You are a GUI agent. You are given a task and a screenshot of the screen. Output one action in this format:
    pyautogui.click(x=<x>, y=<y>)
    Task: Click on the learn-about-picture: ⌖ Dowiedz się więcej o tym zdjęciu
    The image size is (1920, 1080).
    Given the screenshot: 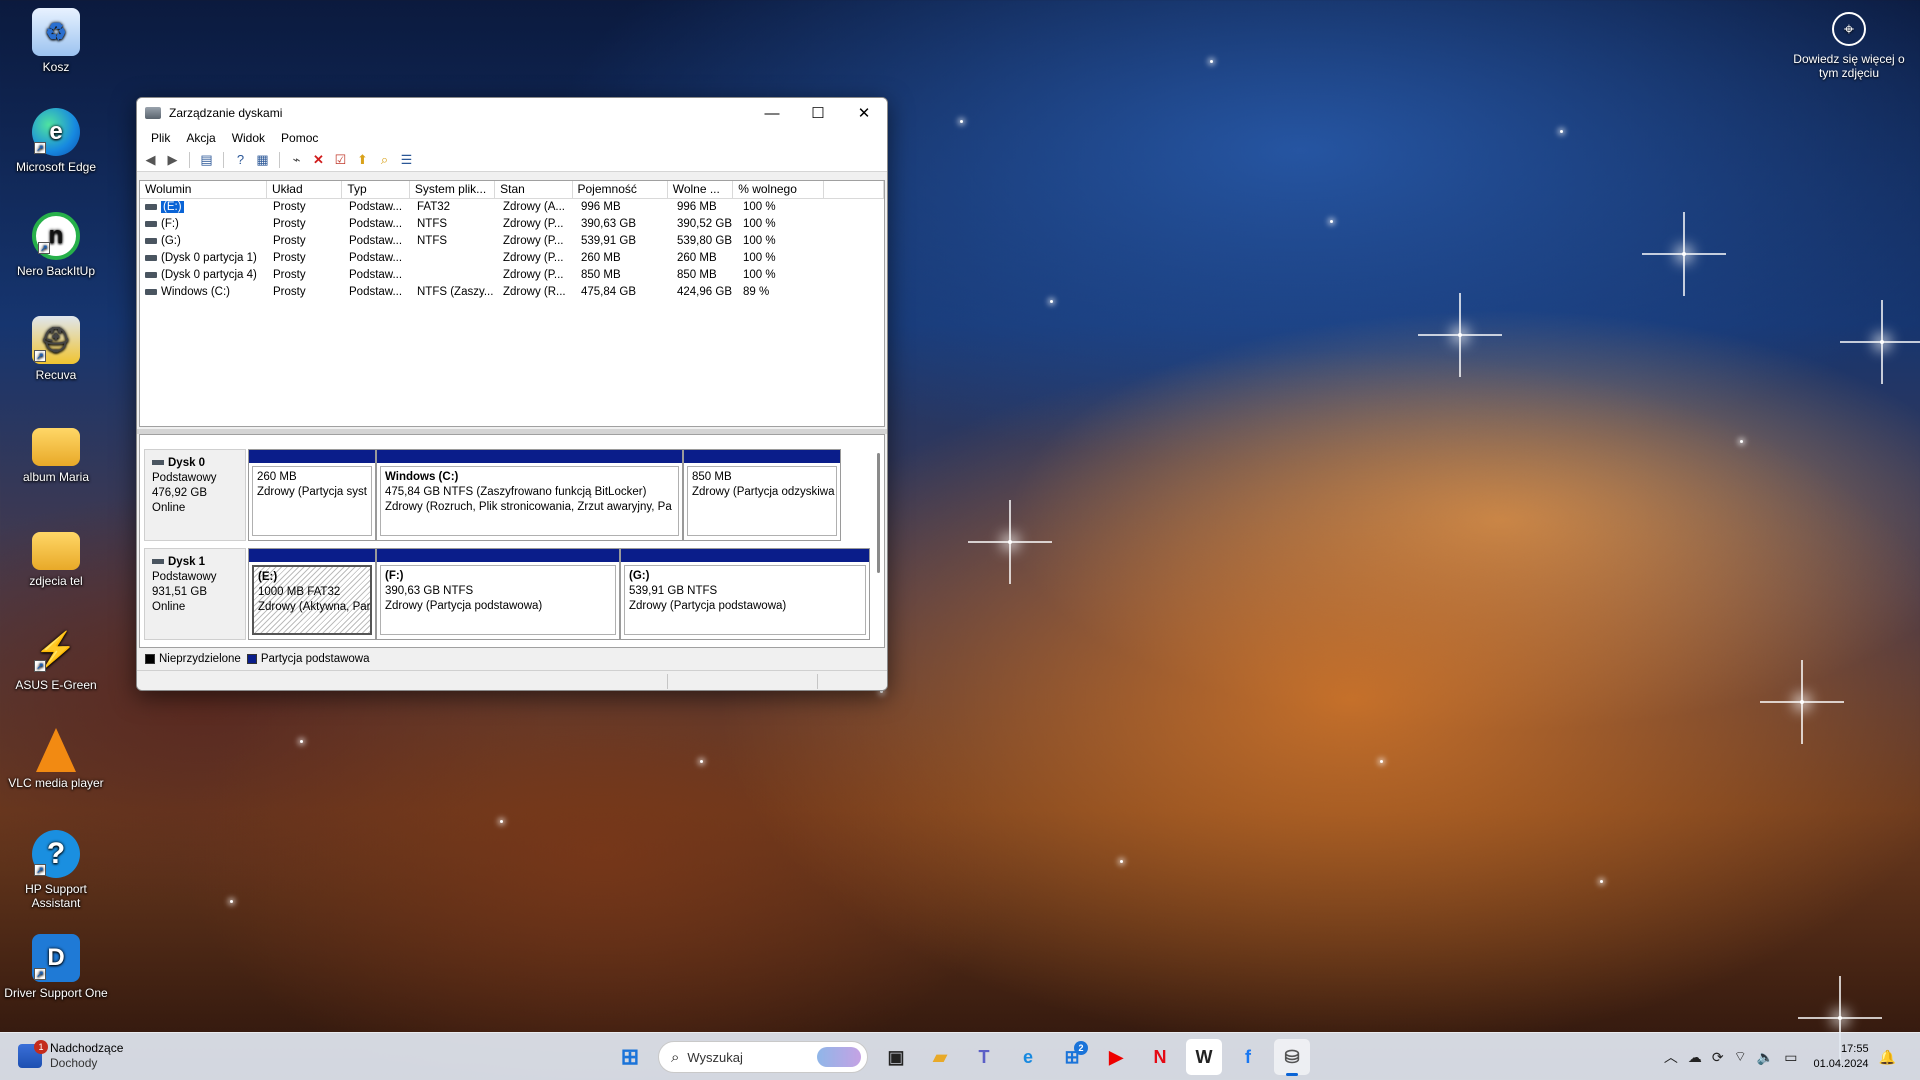 What is the action you would take?
    pyautogui.click(x=1849, y=46)
    